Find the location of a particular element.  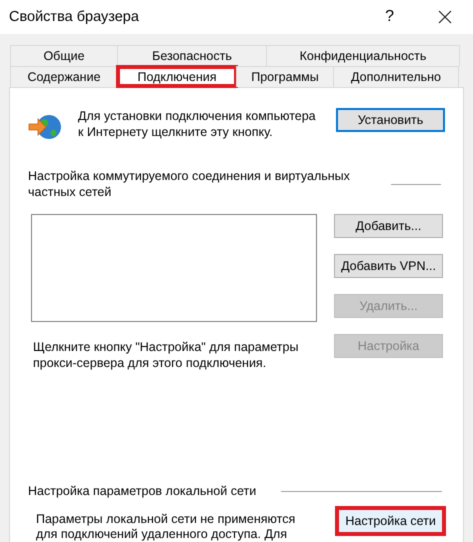

connections-list is located at coordinates (174, 268).